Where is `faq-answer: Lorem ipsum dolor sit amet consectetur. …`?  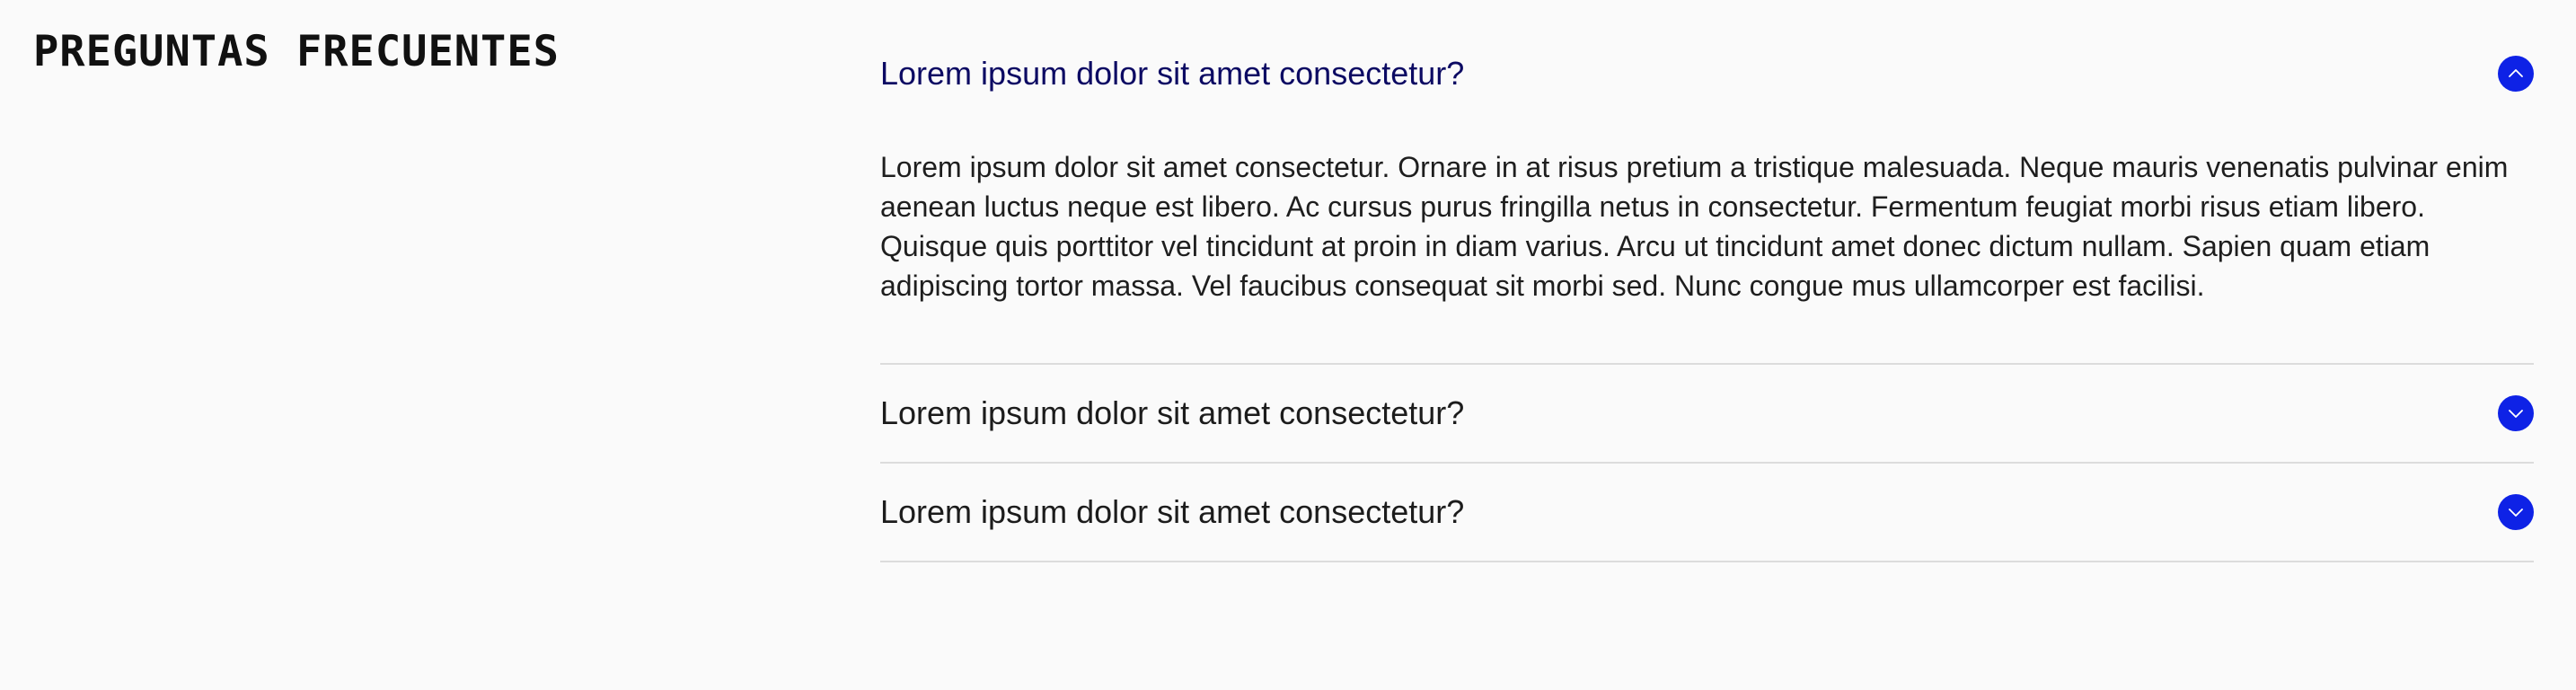
faq-answer: Lorem ipsum dolor sit amet consectetur. … is located at coordinates (1694, 226).